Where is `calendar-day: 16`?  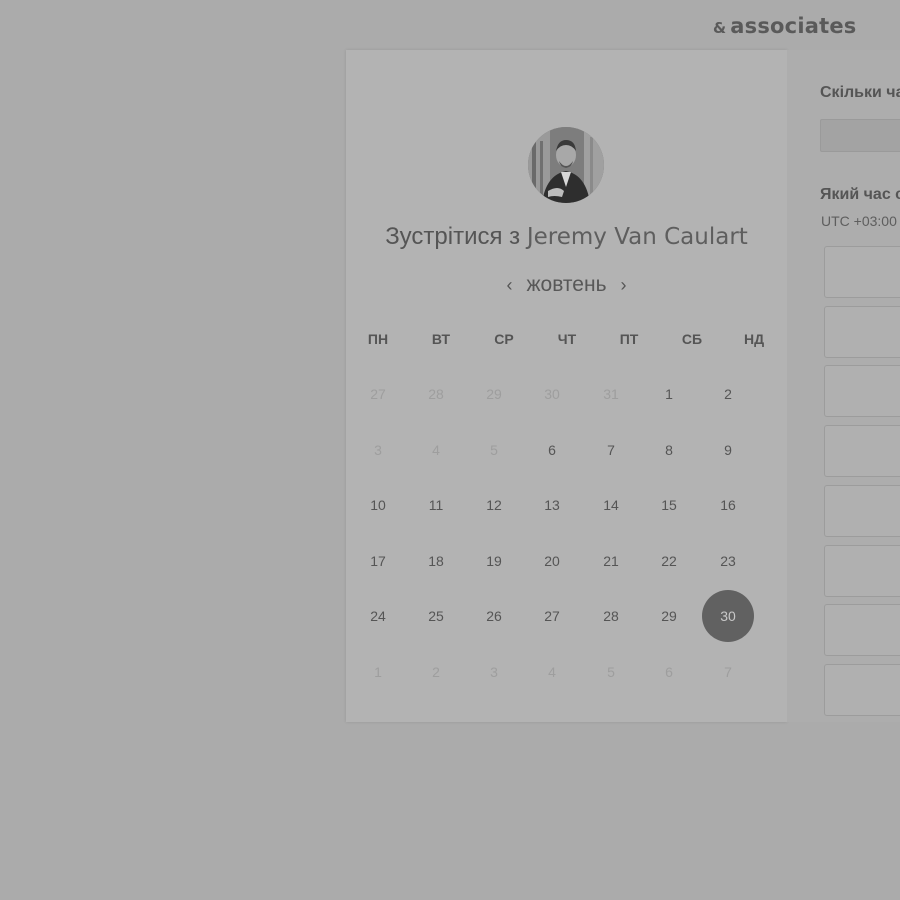
calendar-day: 16 is located at coordinates (728, 505).